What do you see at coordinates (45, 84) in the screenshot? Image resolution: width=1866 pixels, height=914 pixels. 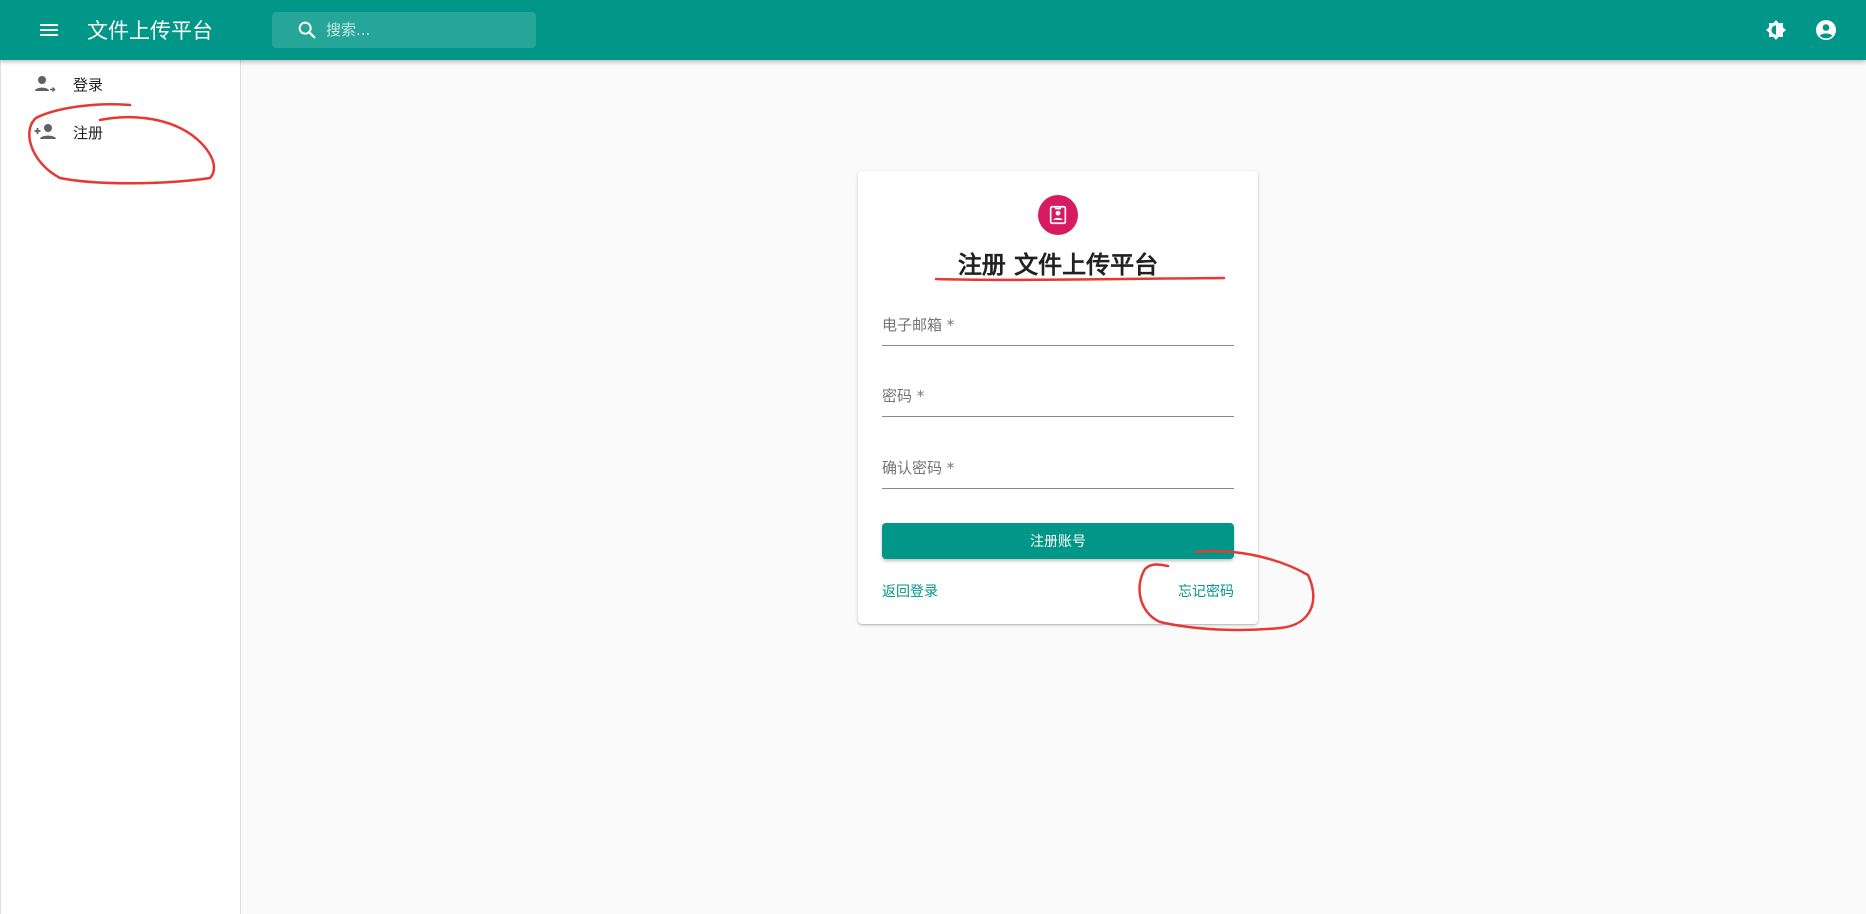 I see `login-user-icon` at bounding box center [45, 84].